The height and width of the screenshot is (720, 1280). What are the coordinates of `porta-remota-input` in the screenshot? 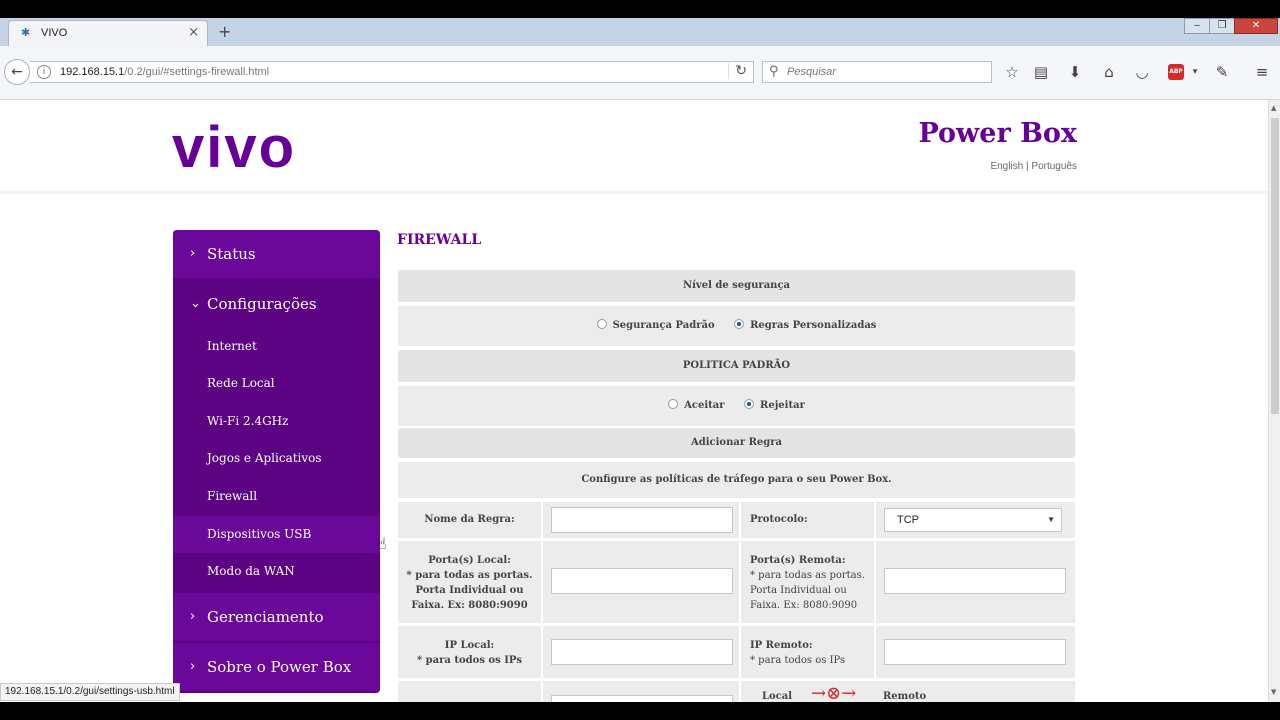 It's located at (975, 581).